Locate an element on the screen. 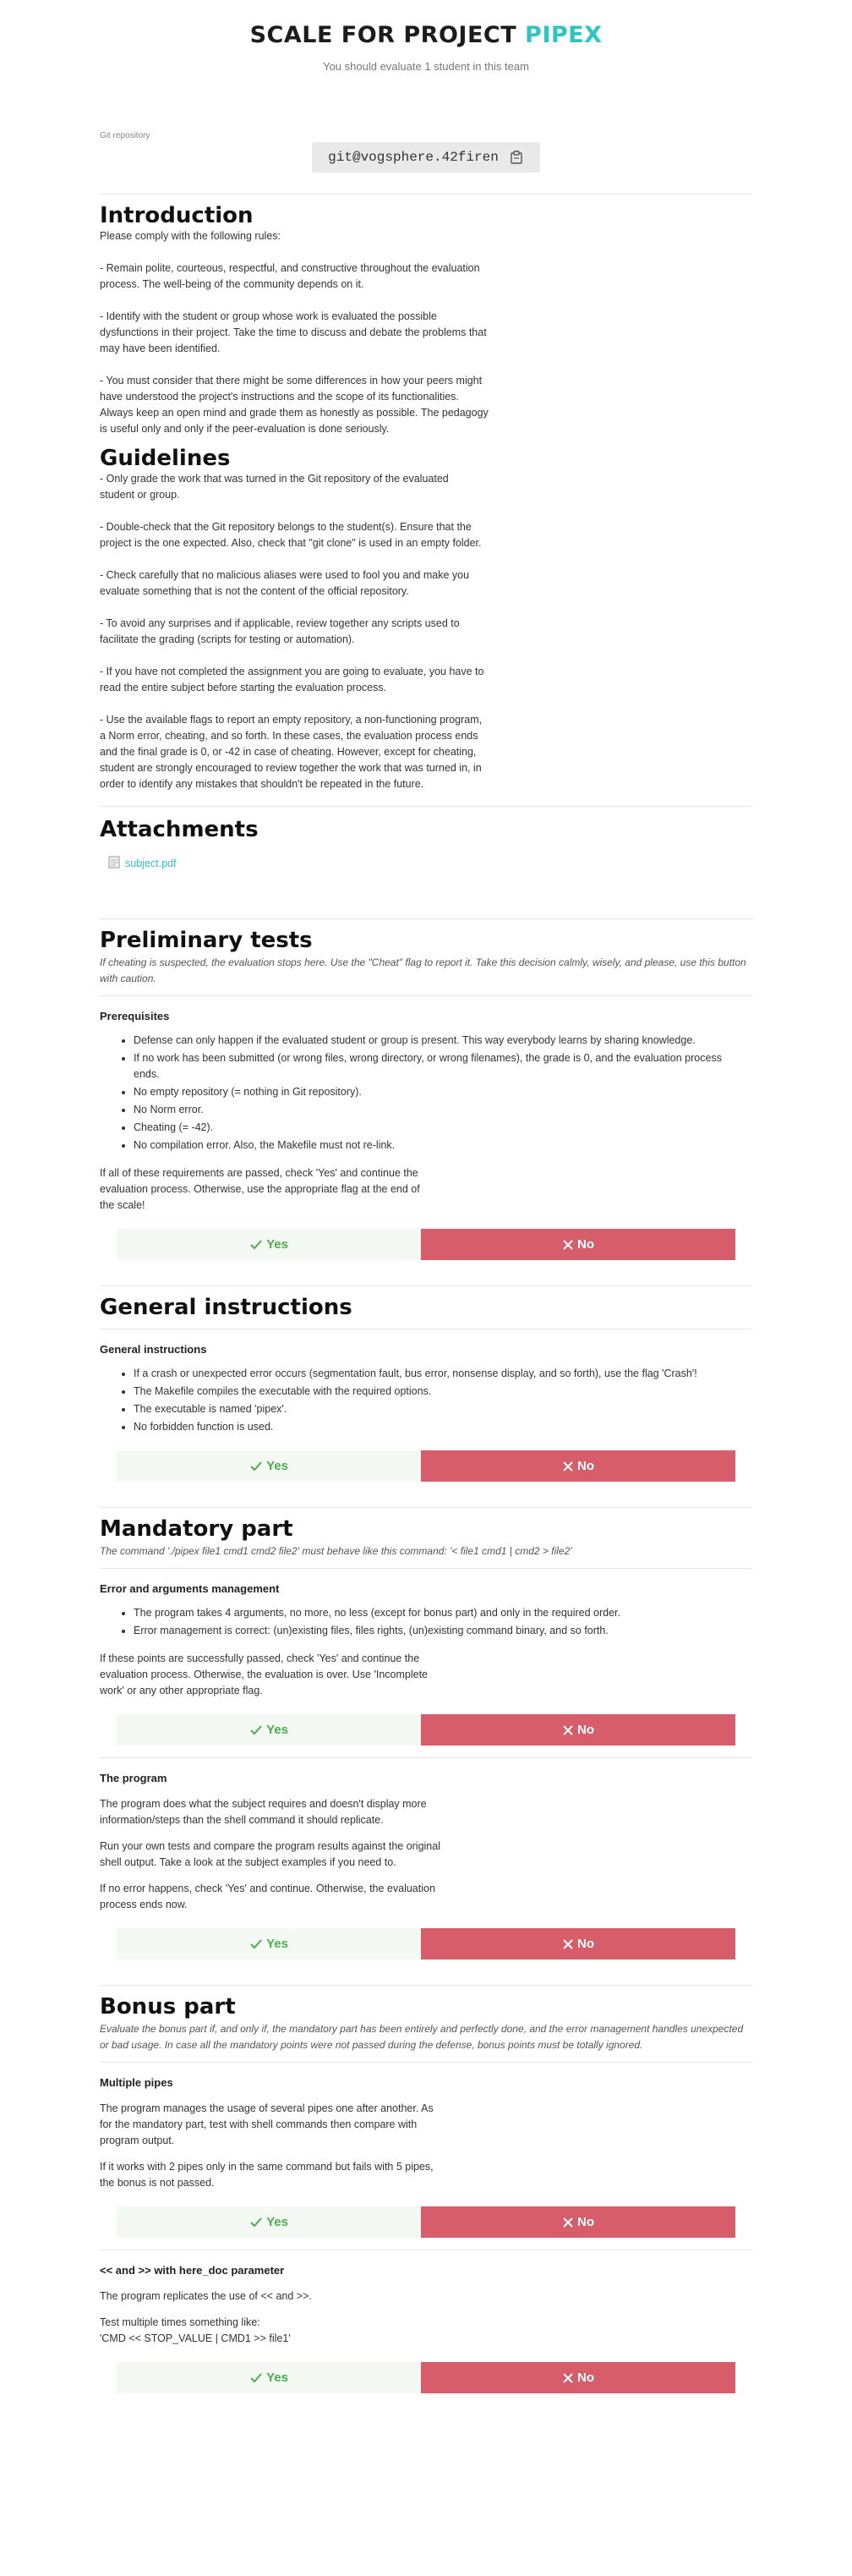  heredoc-title: << and >> with here_doc parameter is located at coordinates (192, 2270).